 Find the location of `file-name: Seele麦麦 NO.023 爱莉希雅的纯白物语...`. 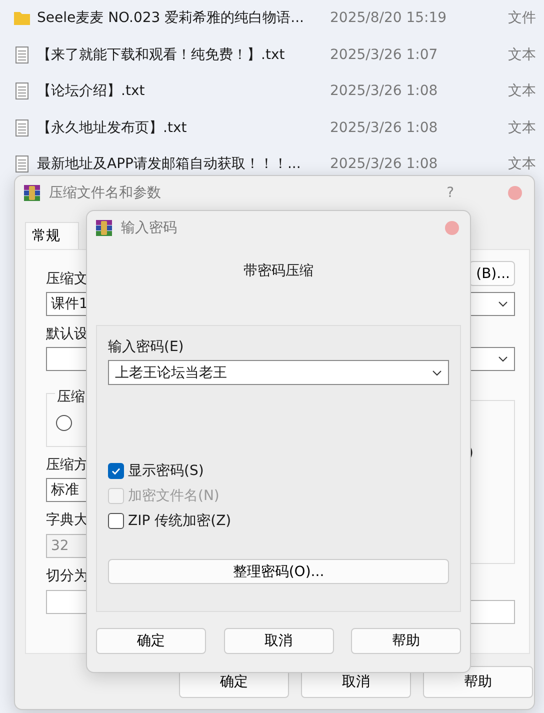

file-name: Seele麦麦 NO.023 爱莉希雅的纯白物语... is located at coordinates (183, 18).